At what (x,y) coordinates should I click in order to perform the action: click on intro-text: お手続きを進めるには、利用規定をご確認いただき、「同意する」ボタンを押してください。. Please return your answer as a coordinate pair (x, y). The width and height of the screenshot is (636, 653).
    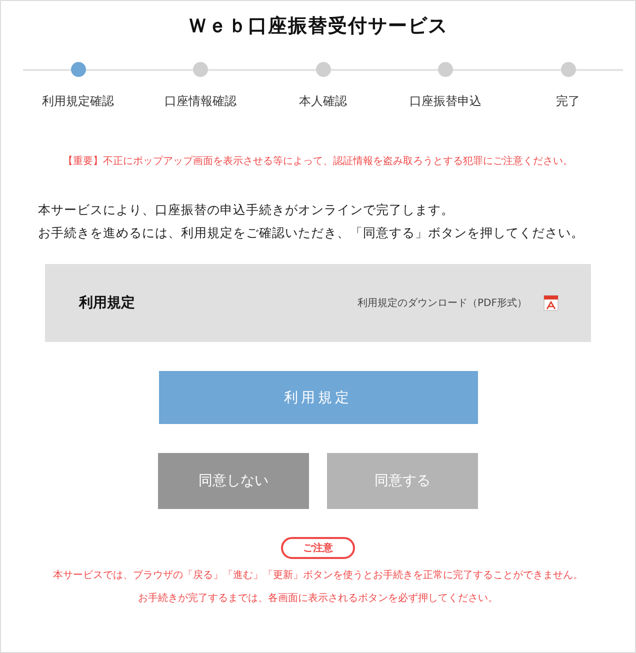
    Looking at the image, I should click on (311, 233).